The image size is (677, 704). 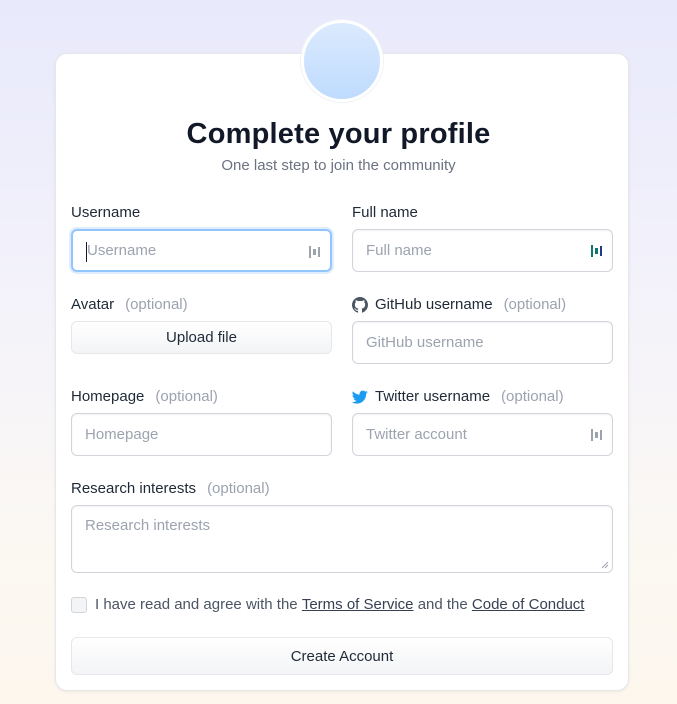 What do you see at coordinates (86, 252) in the screenshot?
I see `text-caret` at bounding box center [86, 252].